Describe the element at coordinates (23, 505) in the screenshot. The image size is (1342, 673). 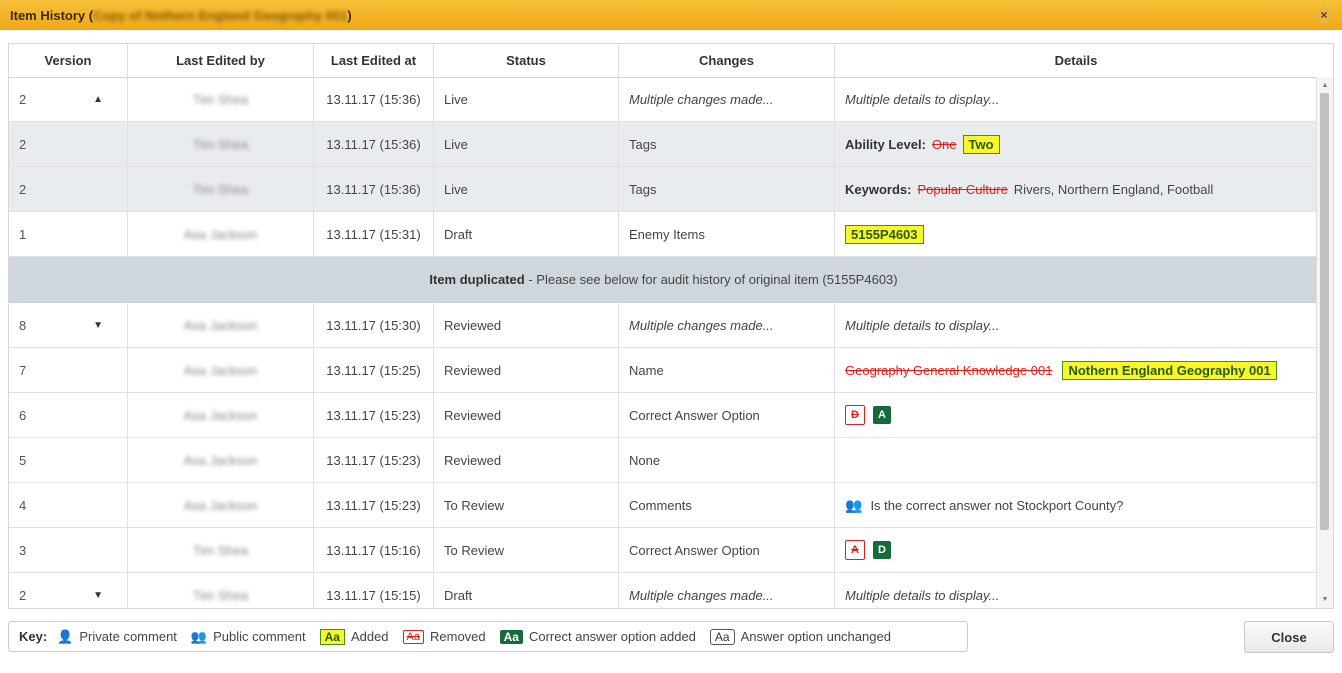
I see `version-number: 4` at that location.